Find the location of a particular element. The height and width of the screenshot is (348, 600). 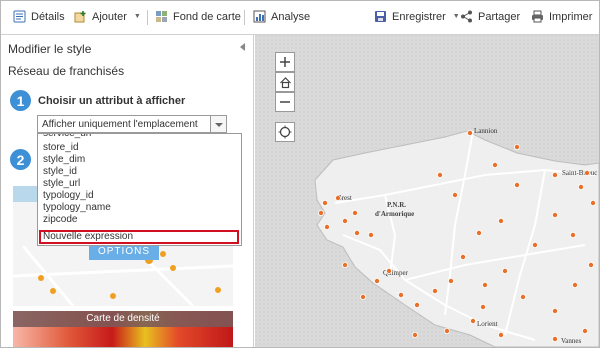

basemap-label: Fond de carte is located at coordinates (207, 16).